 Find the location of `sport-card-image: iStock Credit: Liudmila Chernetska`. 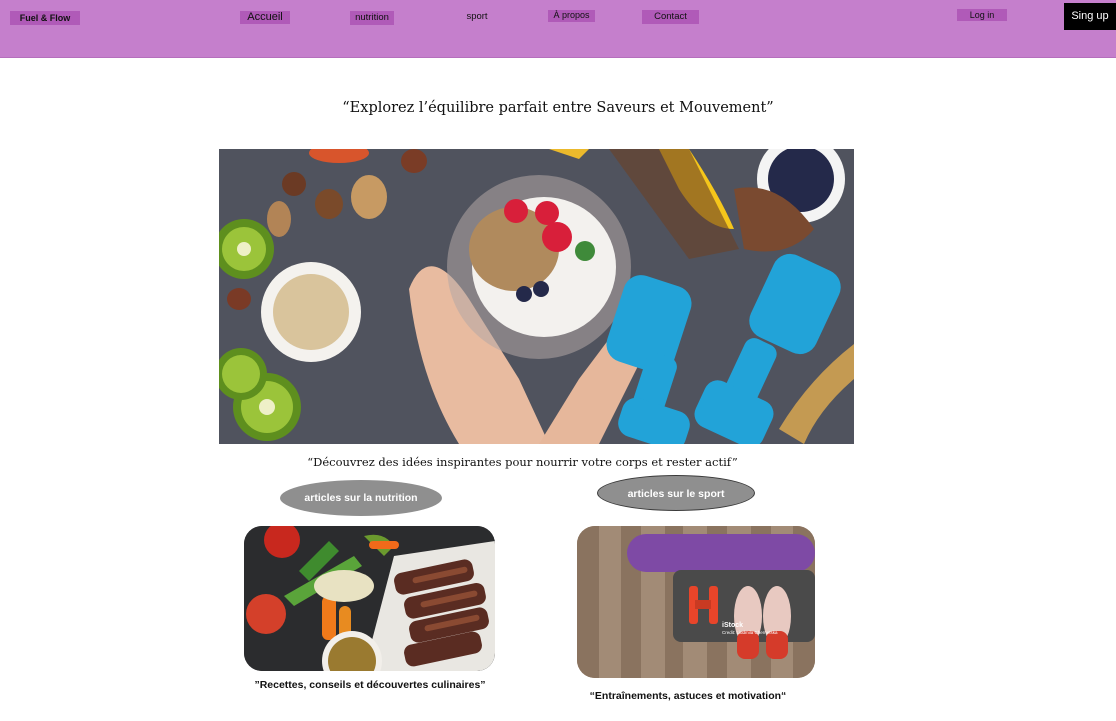

sport-card-image: iStock Credit: Liudmila Chernetska is located at coordinates (696, 602).